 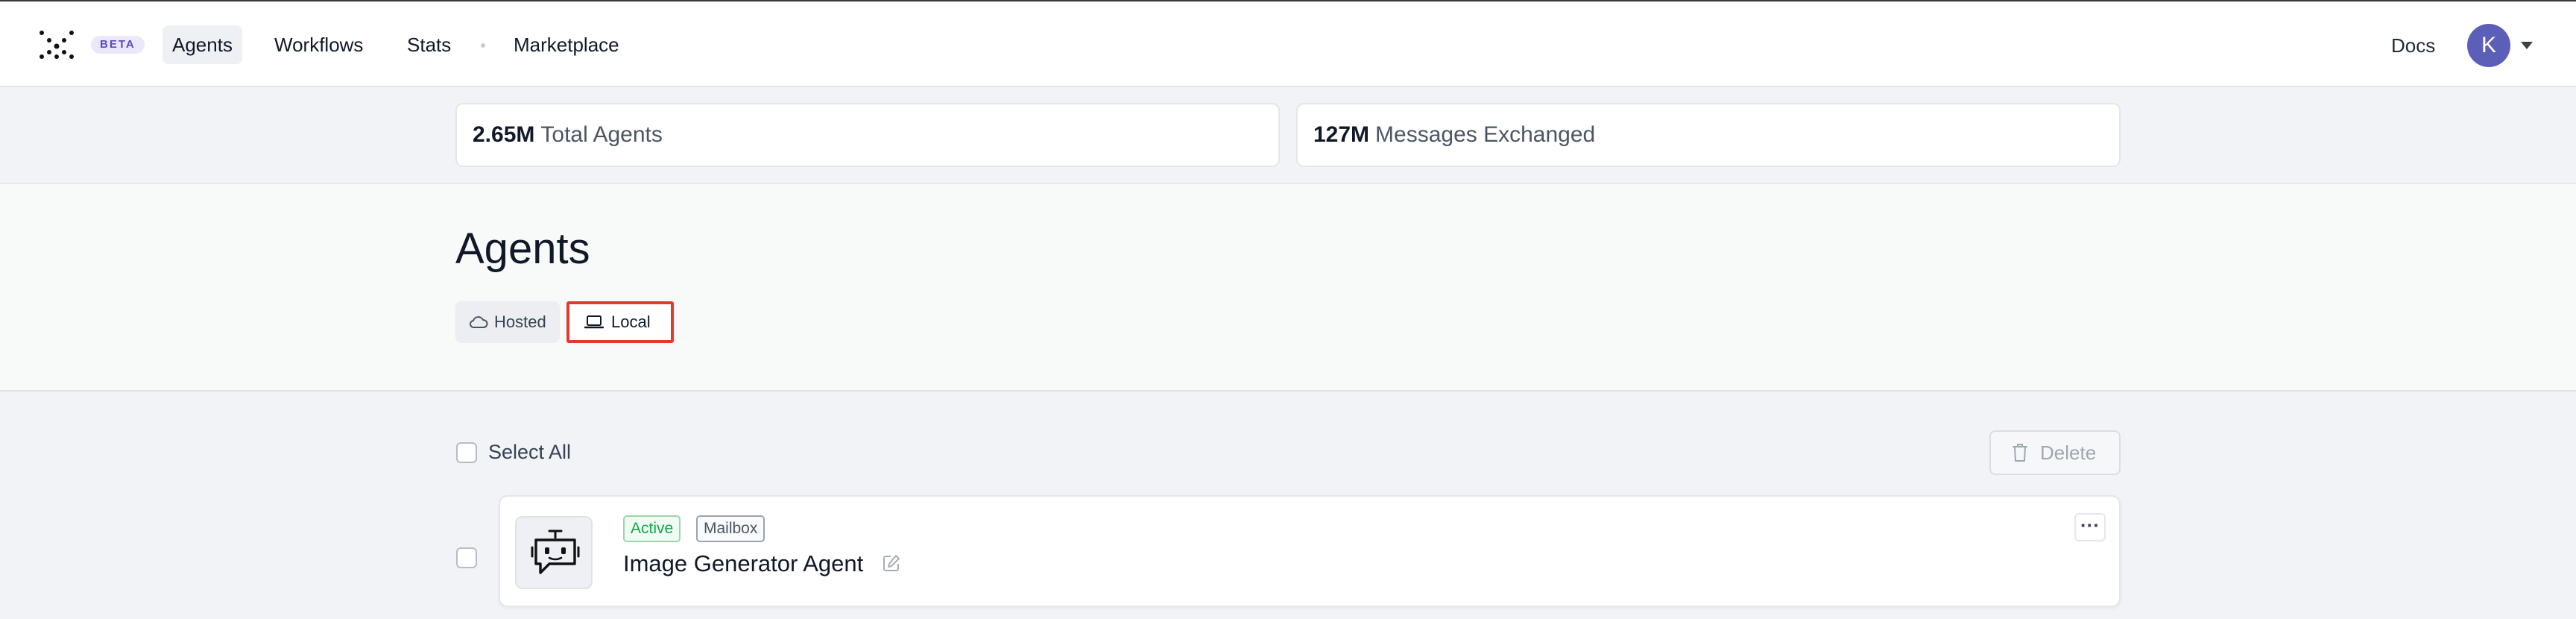 I want to click on robot-chat-icon, so click(x=555, y=552).